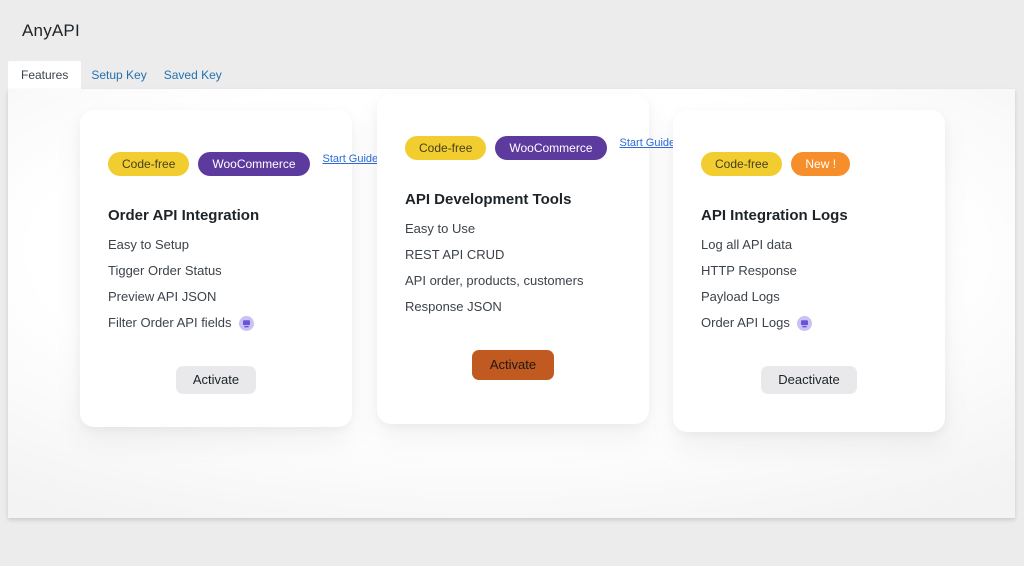  I want to click on feature-item: Preview API JSON, so click(216, 297).